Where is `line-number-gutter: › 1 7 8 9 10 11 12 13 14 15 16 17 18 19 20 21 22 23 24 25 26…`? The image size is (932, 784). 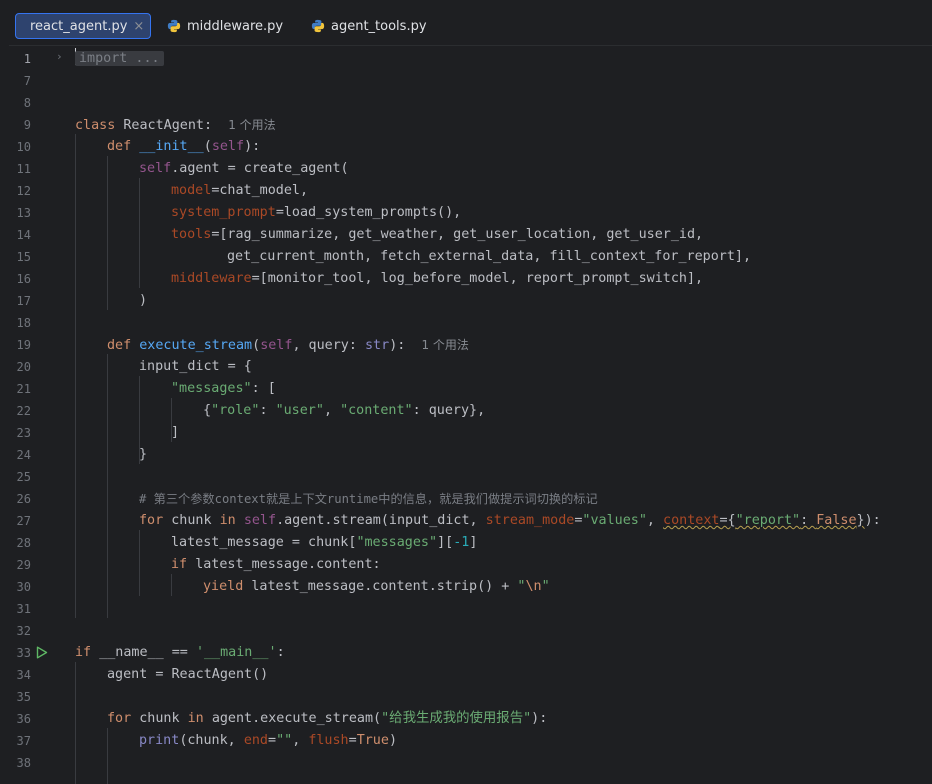 line-number-gutter: › 1 7 8 9 10 11 12 13 14 15 16 17 18 19 20 21 22 23 24 25 26… is located at coordinates (37, 415).